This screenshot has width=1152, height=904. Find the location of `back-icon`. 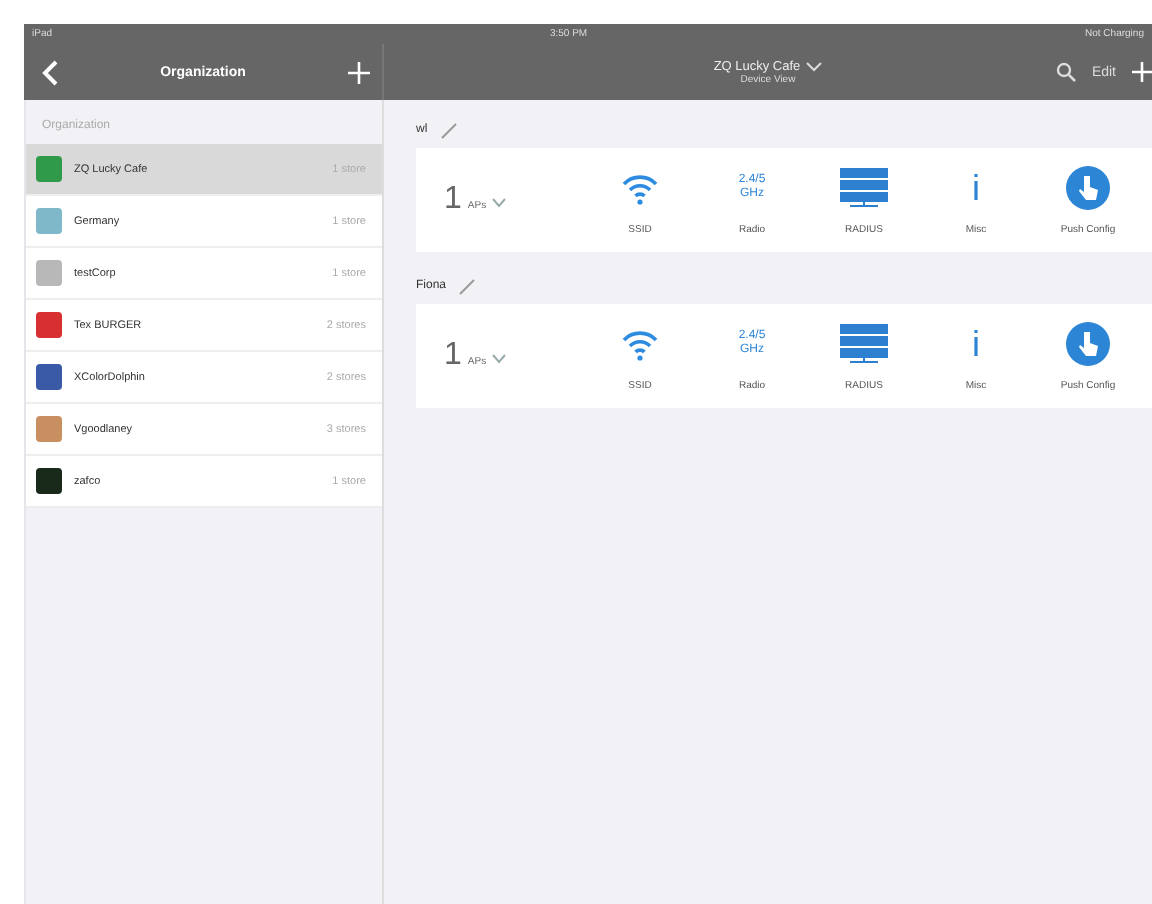

back-icon is located at coordinates (50, 72).